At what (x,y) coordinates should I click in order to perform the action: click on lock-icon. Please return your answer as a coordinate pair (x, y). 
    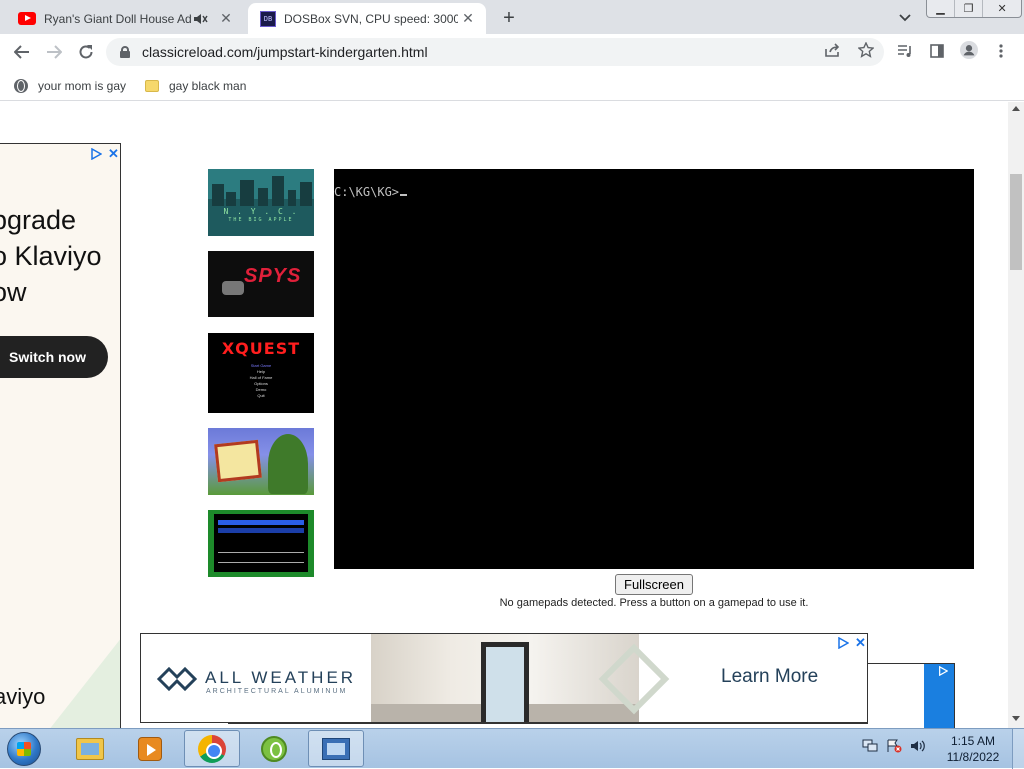
    Looking at the image, I should click on (125, 52).